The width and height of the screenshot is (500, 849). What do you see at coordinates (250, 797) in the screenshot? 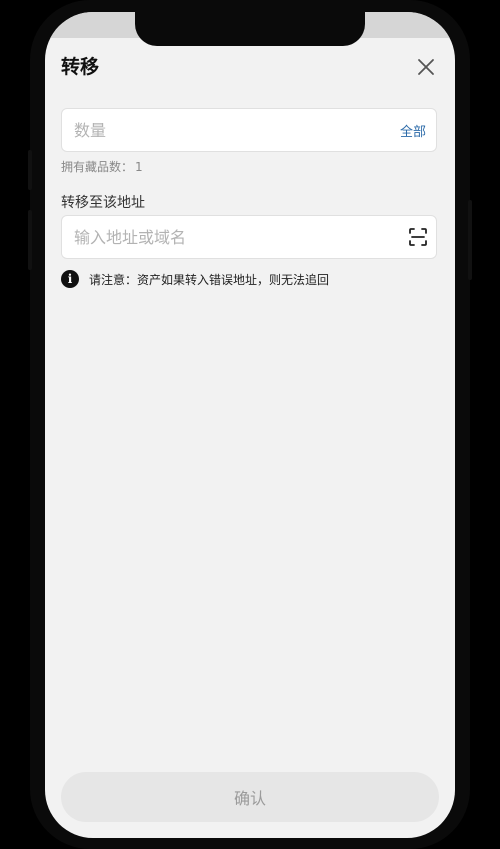
I see `confirm-button: 确认` at bounding box center [250, 797].